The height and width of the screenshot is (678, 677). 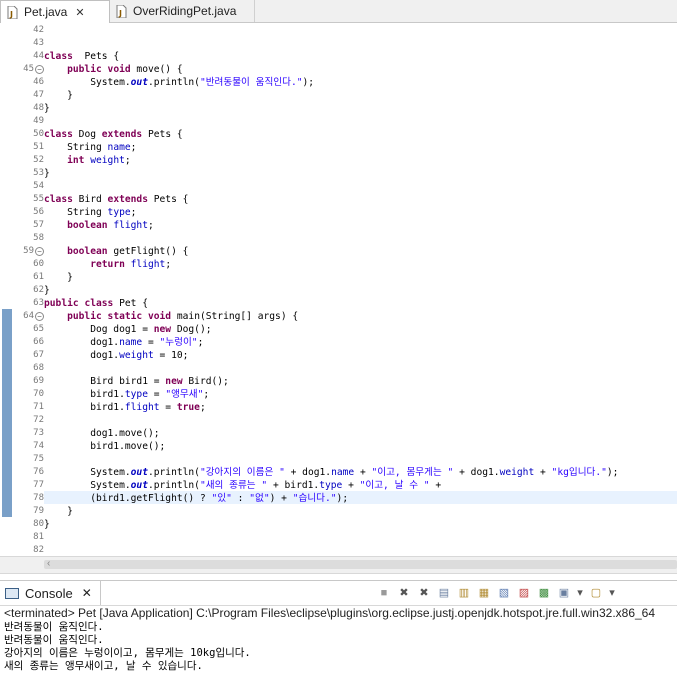 I want to click on code-line: class Pets {, so click(x=81, y=56).